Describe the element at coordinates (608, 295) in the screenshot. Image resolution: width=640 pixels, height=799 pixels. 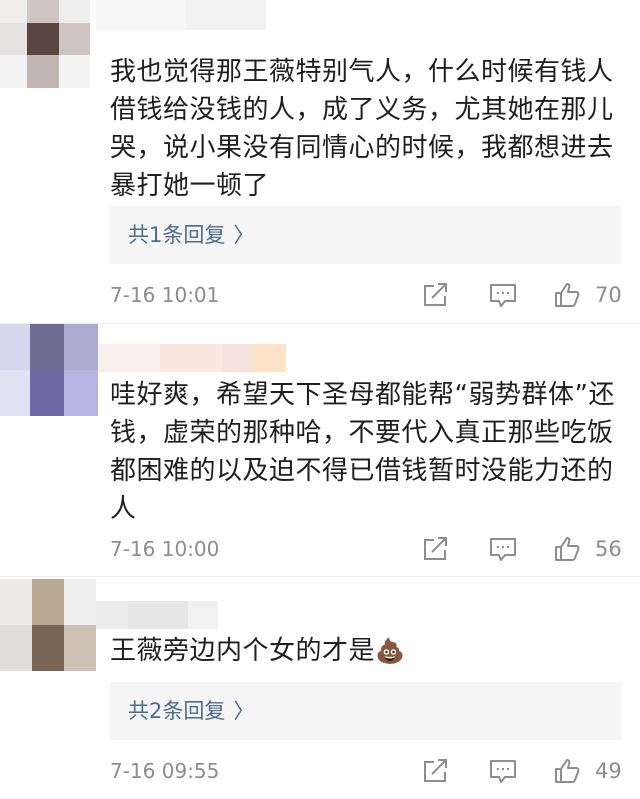
I see `like-count: 70` at that location.